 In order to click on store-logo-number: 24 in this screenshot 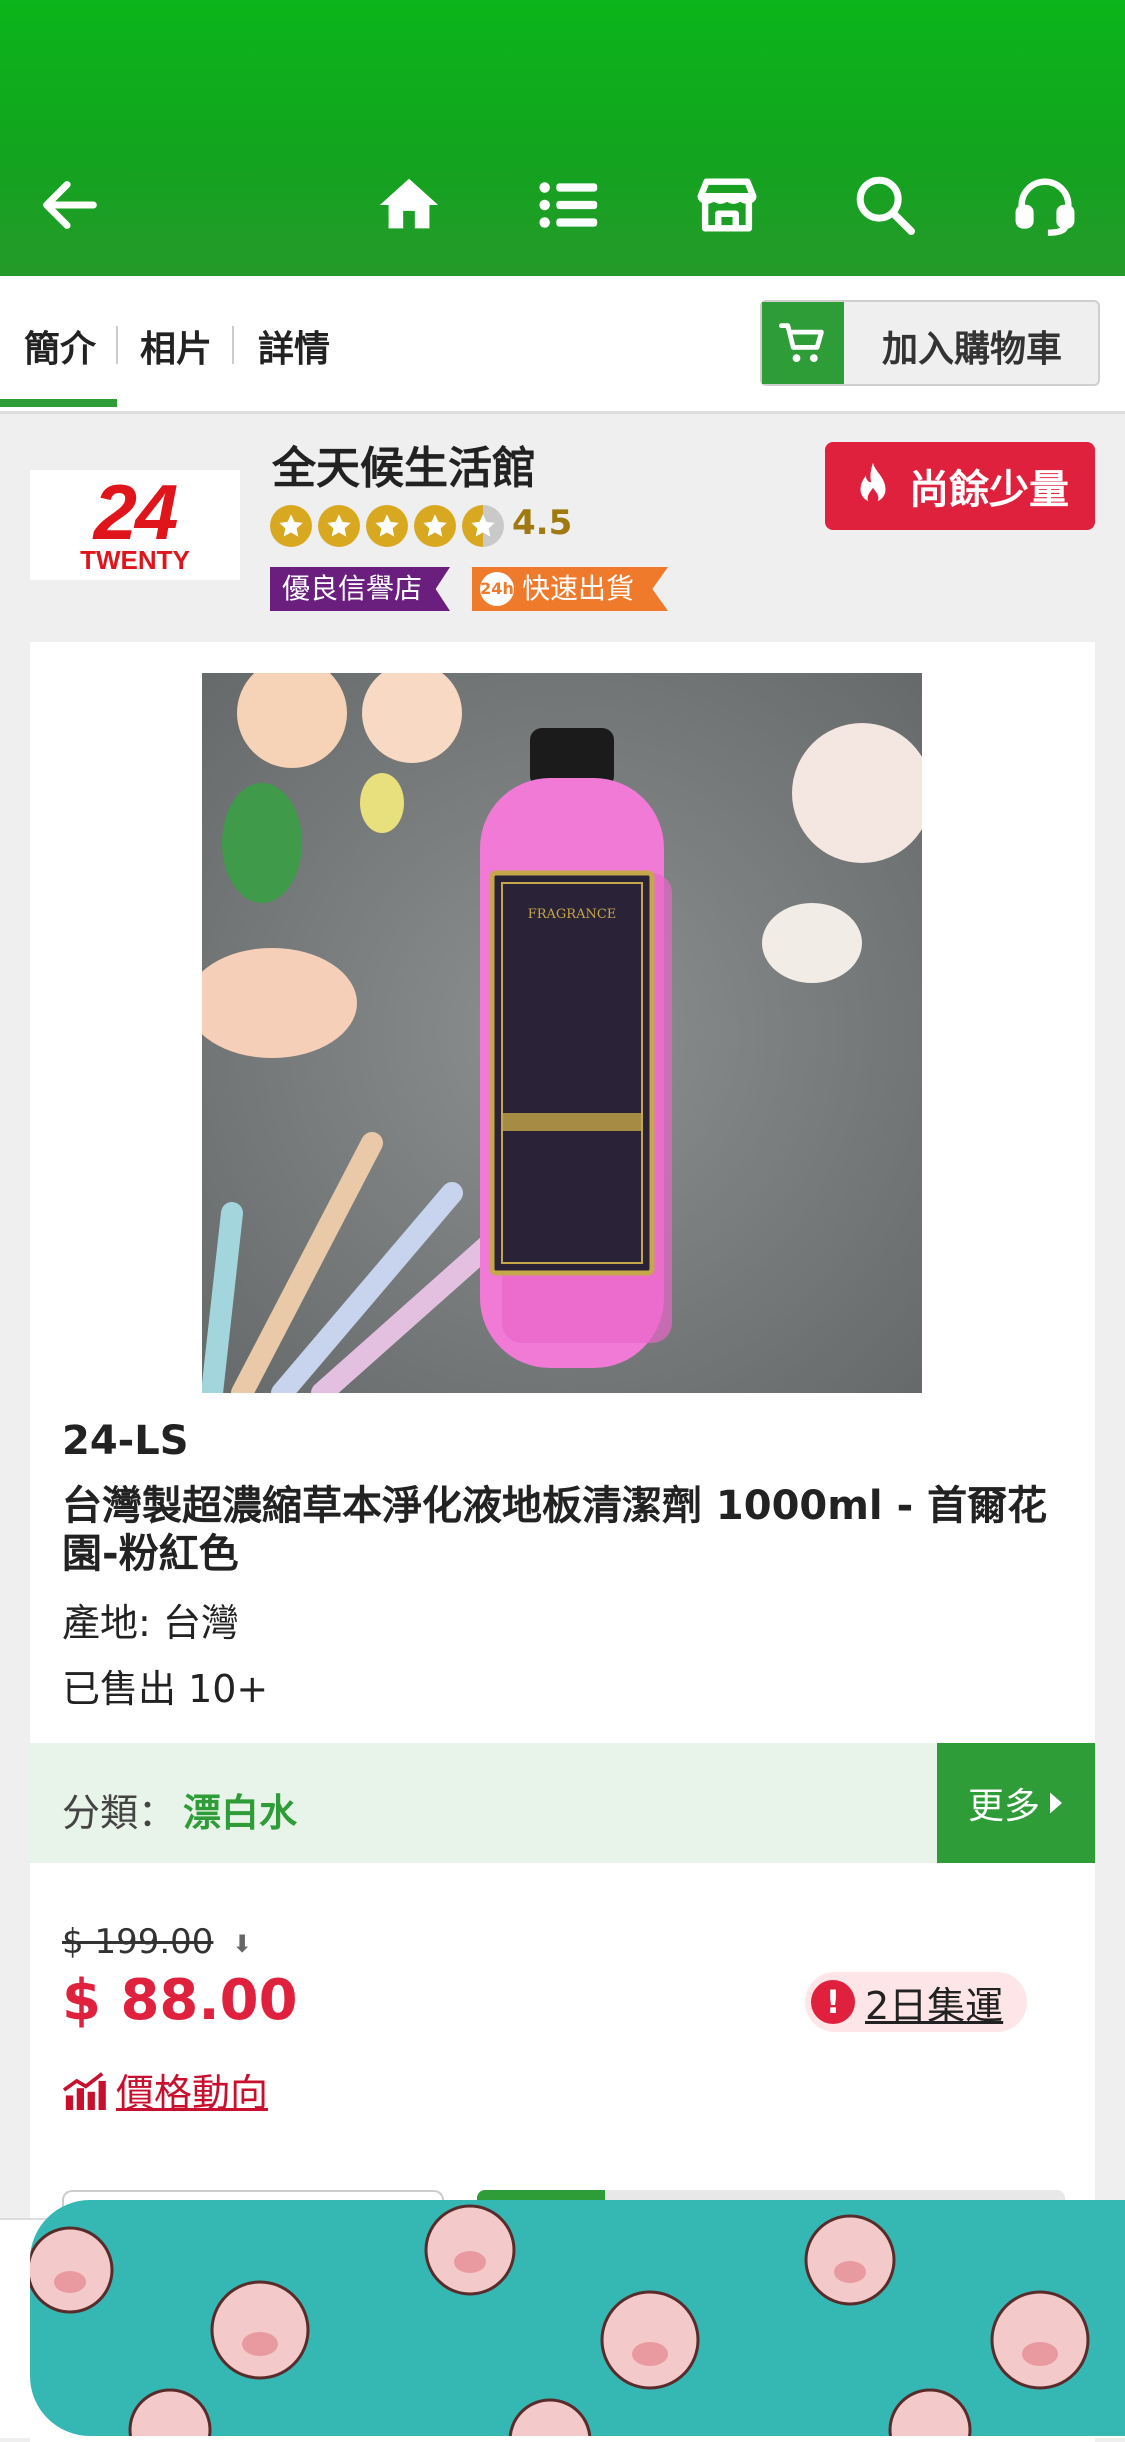, I will do `click(136, 512)`.